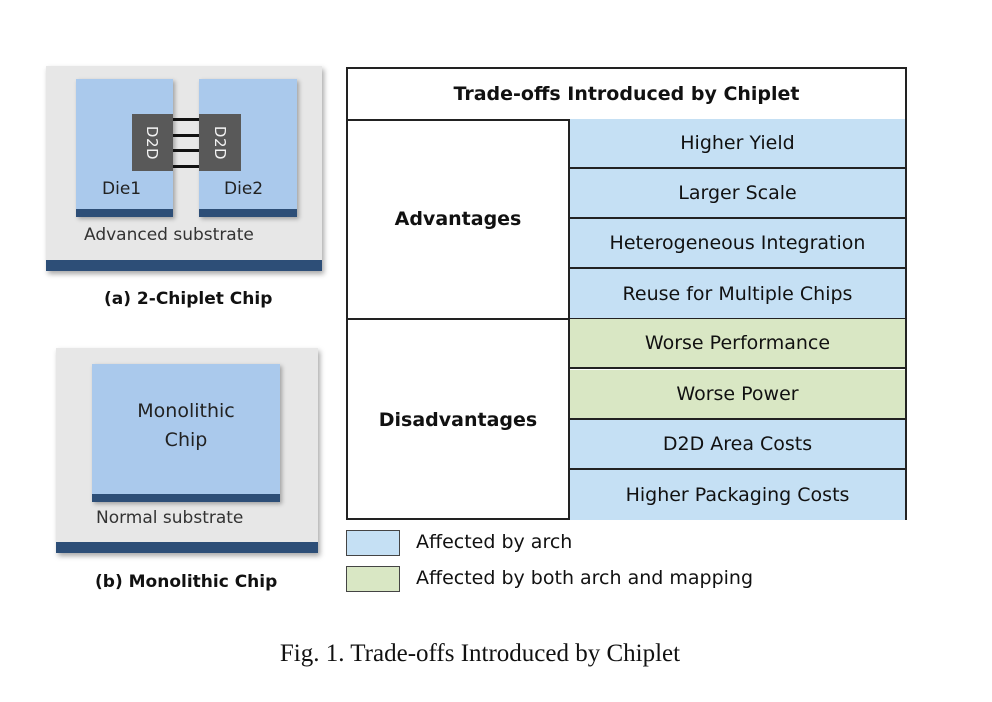 The height and width of the screenshot is (702, 992). I want to click on d2d-block-die1: D2D, so click(152, 142).